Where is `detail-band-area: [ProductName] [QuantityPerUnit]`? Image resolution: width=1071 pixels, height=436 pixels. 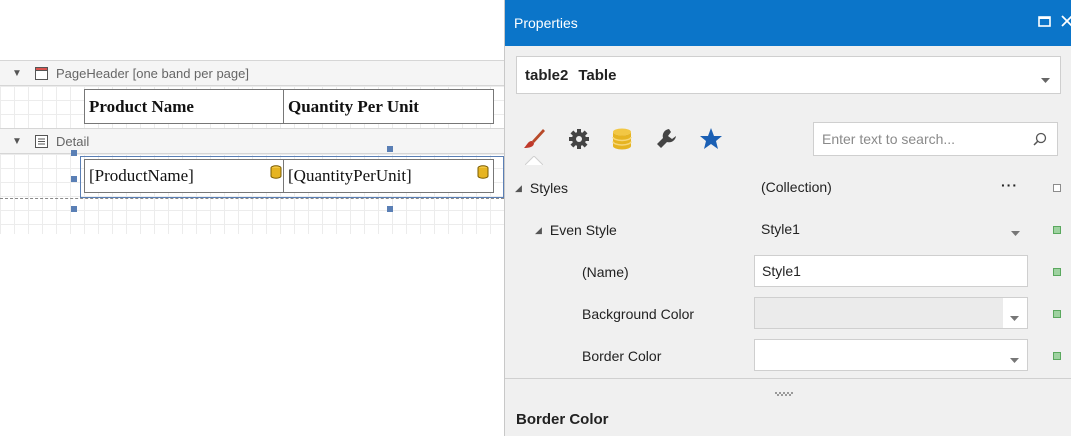 detail-band-area: [ProductName] [QuantityPerUnit] is located at coordinates (252, 194).